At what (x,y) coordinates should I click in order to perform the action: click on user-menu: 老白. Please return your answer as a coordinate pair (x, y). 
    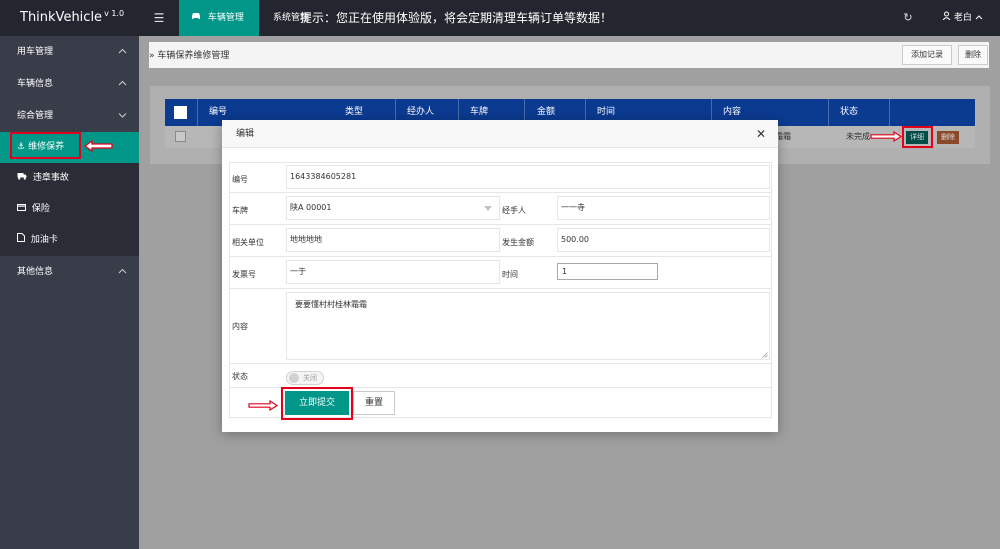
    Looking at the image, I should click on (962, 18).